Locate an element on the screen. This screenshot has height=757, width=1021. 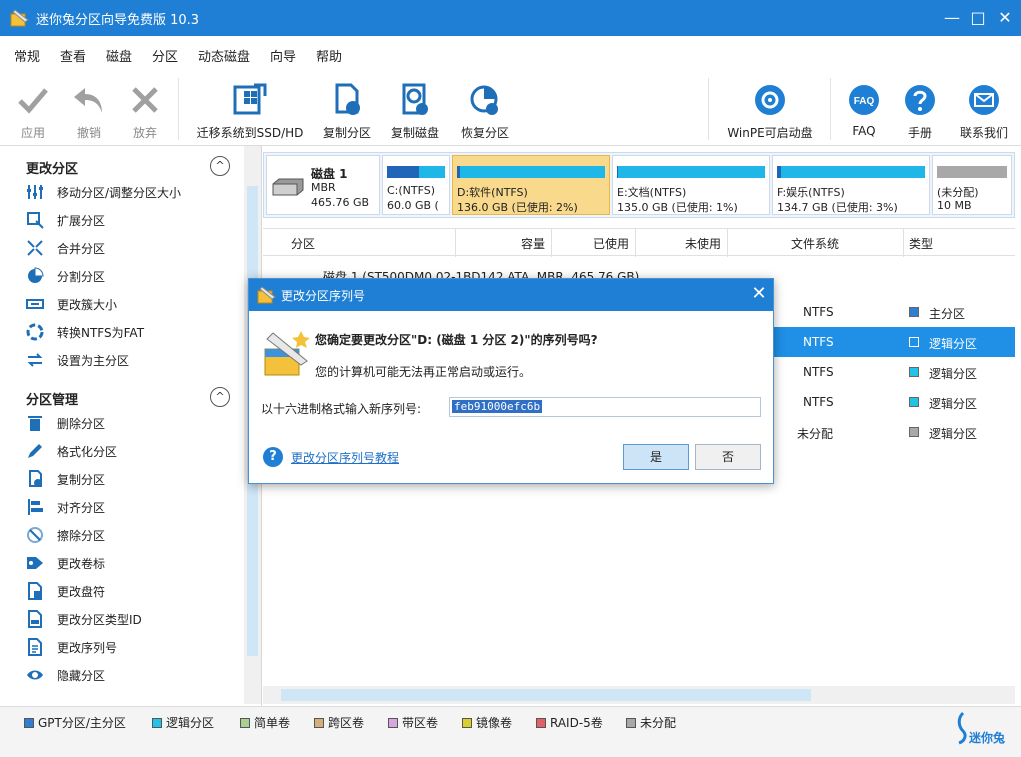
x-icon is located at coordinates (145, 100).